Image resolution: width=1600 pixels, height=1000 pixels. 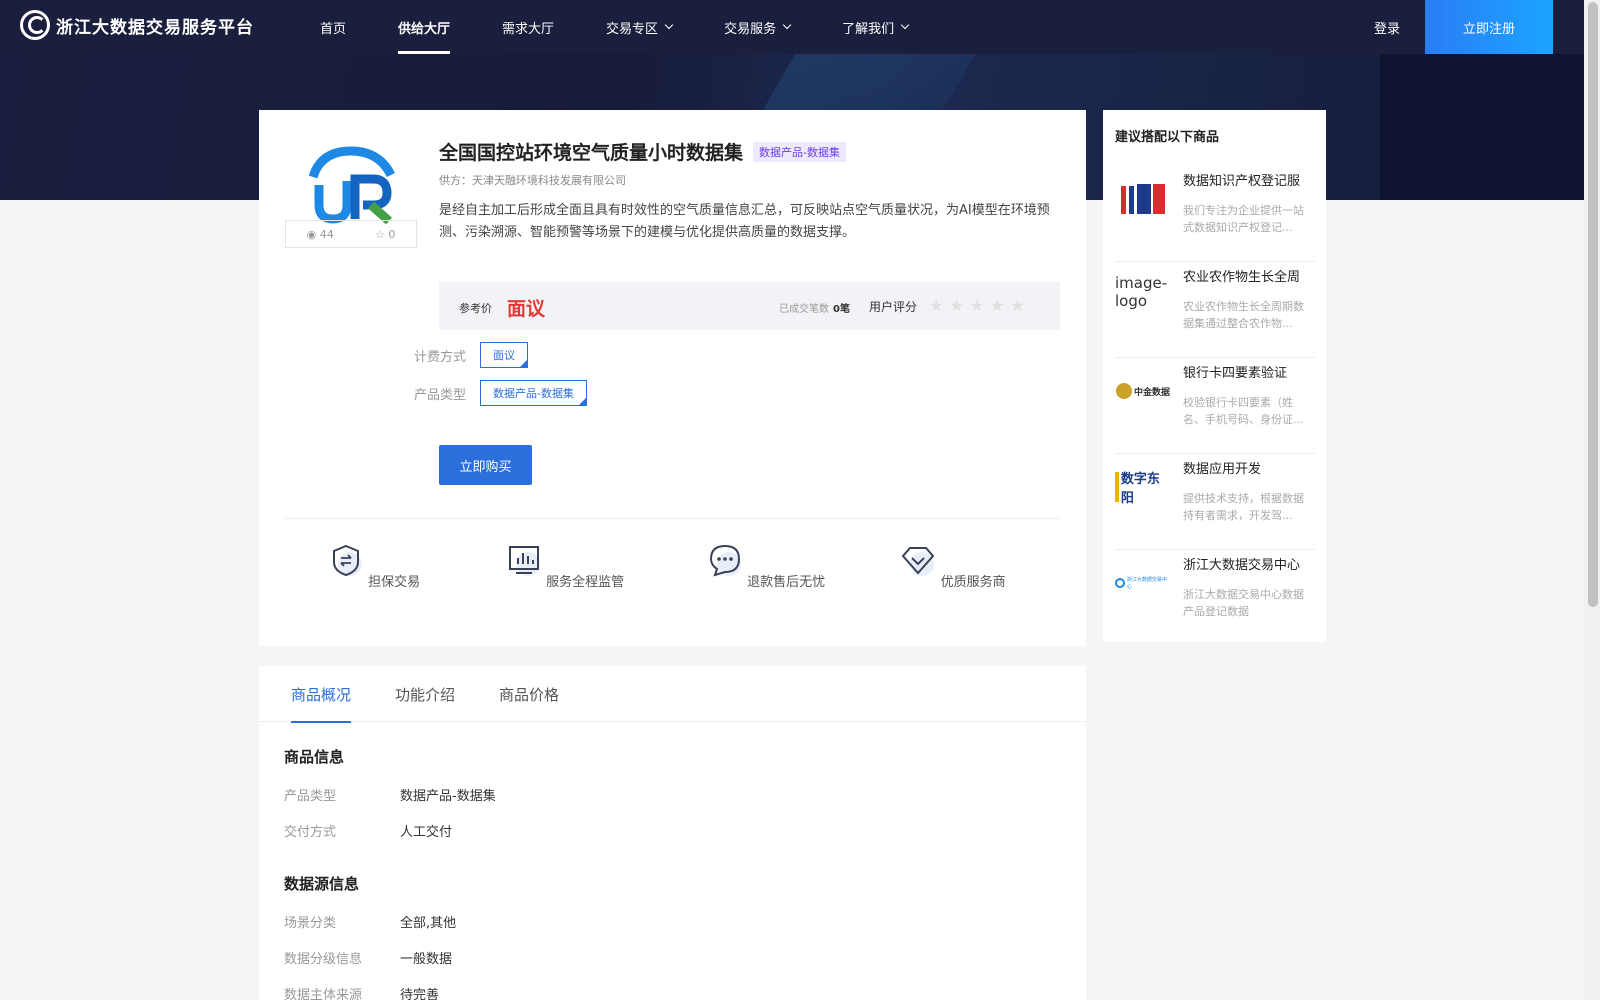 I want to click on hero-decoration-dark, so click(x=1482, y=127).